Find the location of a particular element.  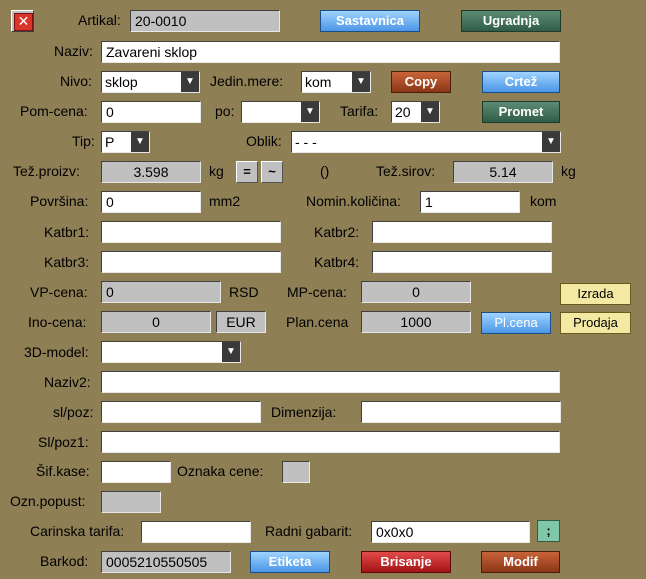

naziv-field: Zavareni sklop is located at coordinates (330, 52).